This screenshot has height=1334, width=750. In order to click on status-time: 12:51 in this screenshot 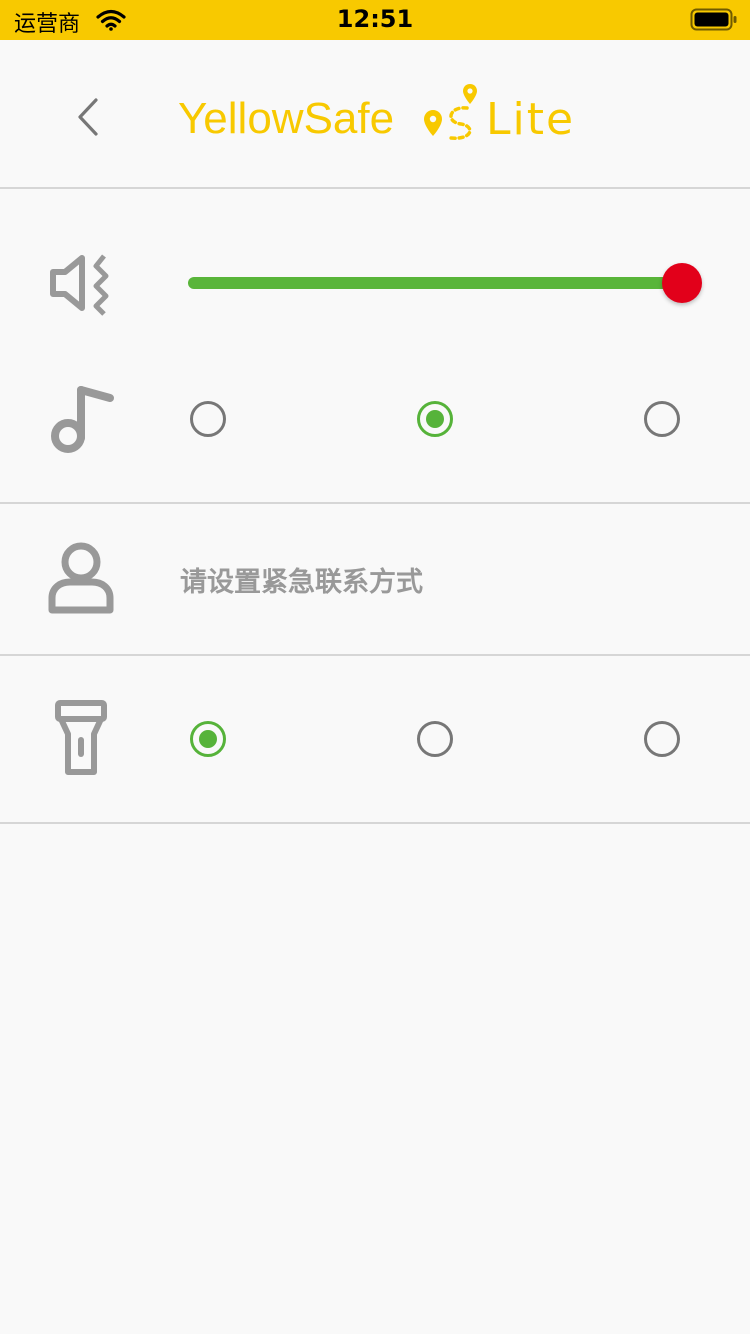, I will do `click(375, 19)`.